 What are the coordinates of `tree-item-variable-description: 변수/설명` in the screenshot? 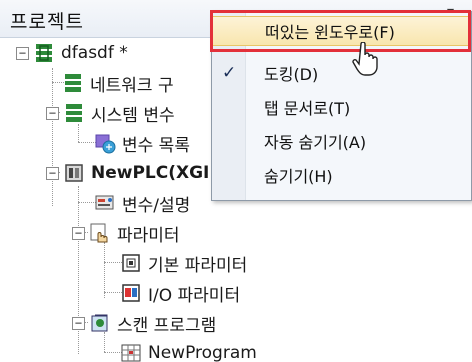 It's located at (142, 203).